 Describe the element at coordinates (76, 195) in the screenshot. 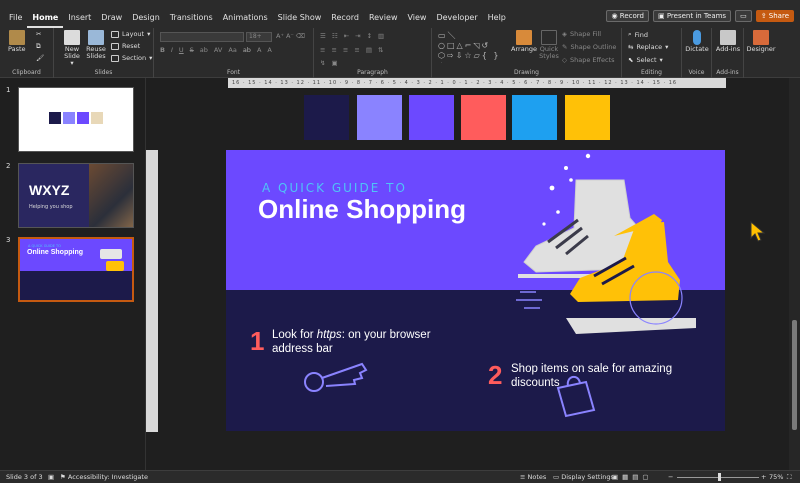

I see `slide-thumbnail-2: WXYZ Helping you shop` at that location.